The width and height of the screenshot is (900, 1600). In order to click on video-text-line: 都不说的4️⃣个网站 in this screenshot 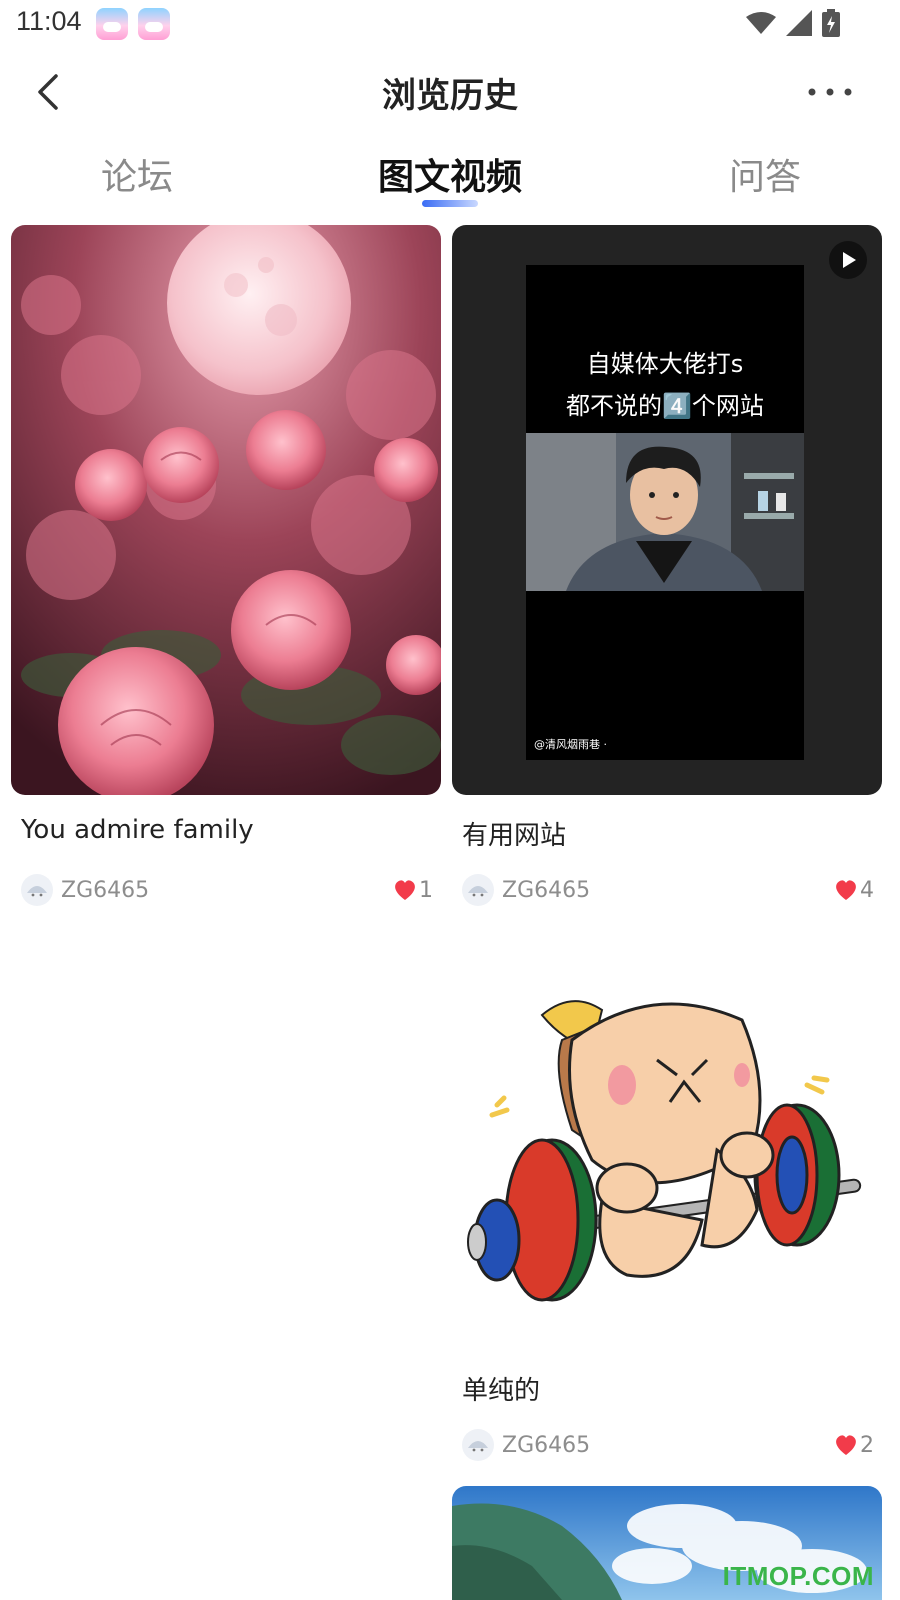, I will do `click(665, 406)`.